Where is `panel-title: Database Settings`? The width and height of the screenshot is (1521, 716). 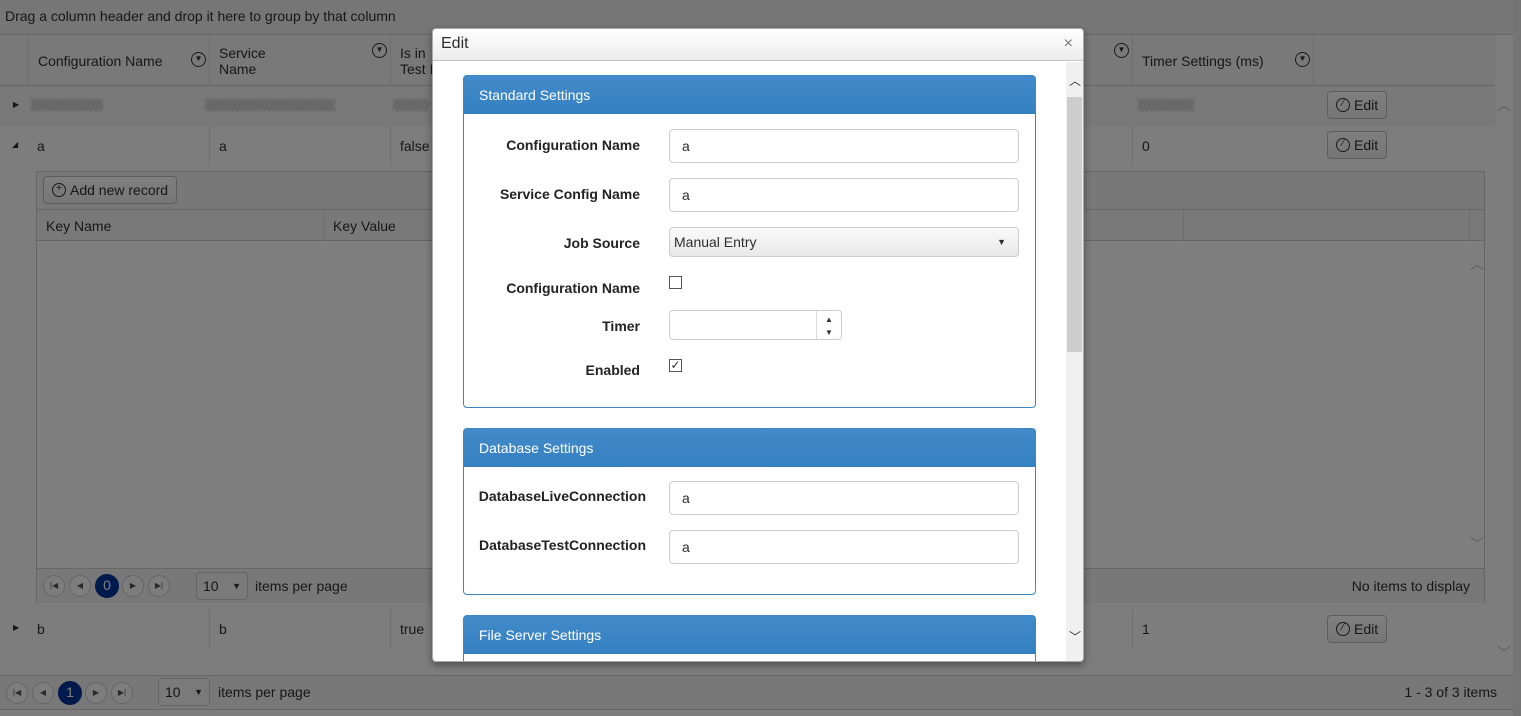 panel-title: Database Settings is located at coordinates (749, 448).